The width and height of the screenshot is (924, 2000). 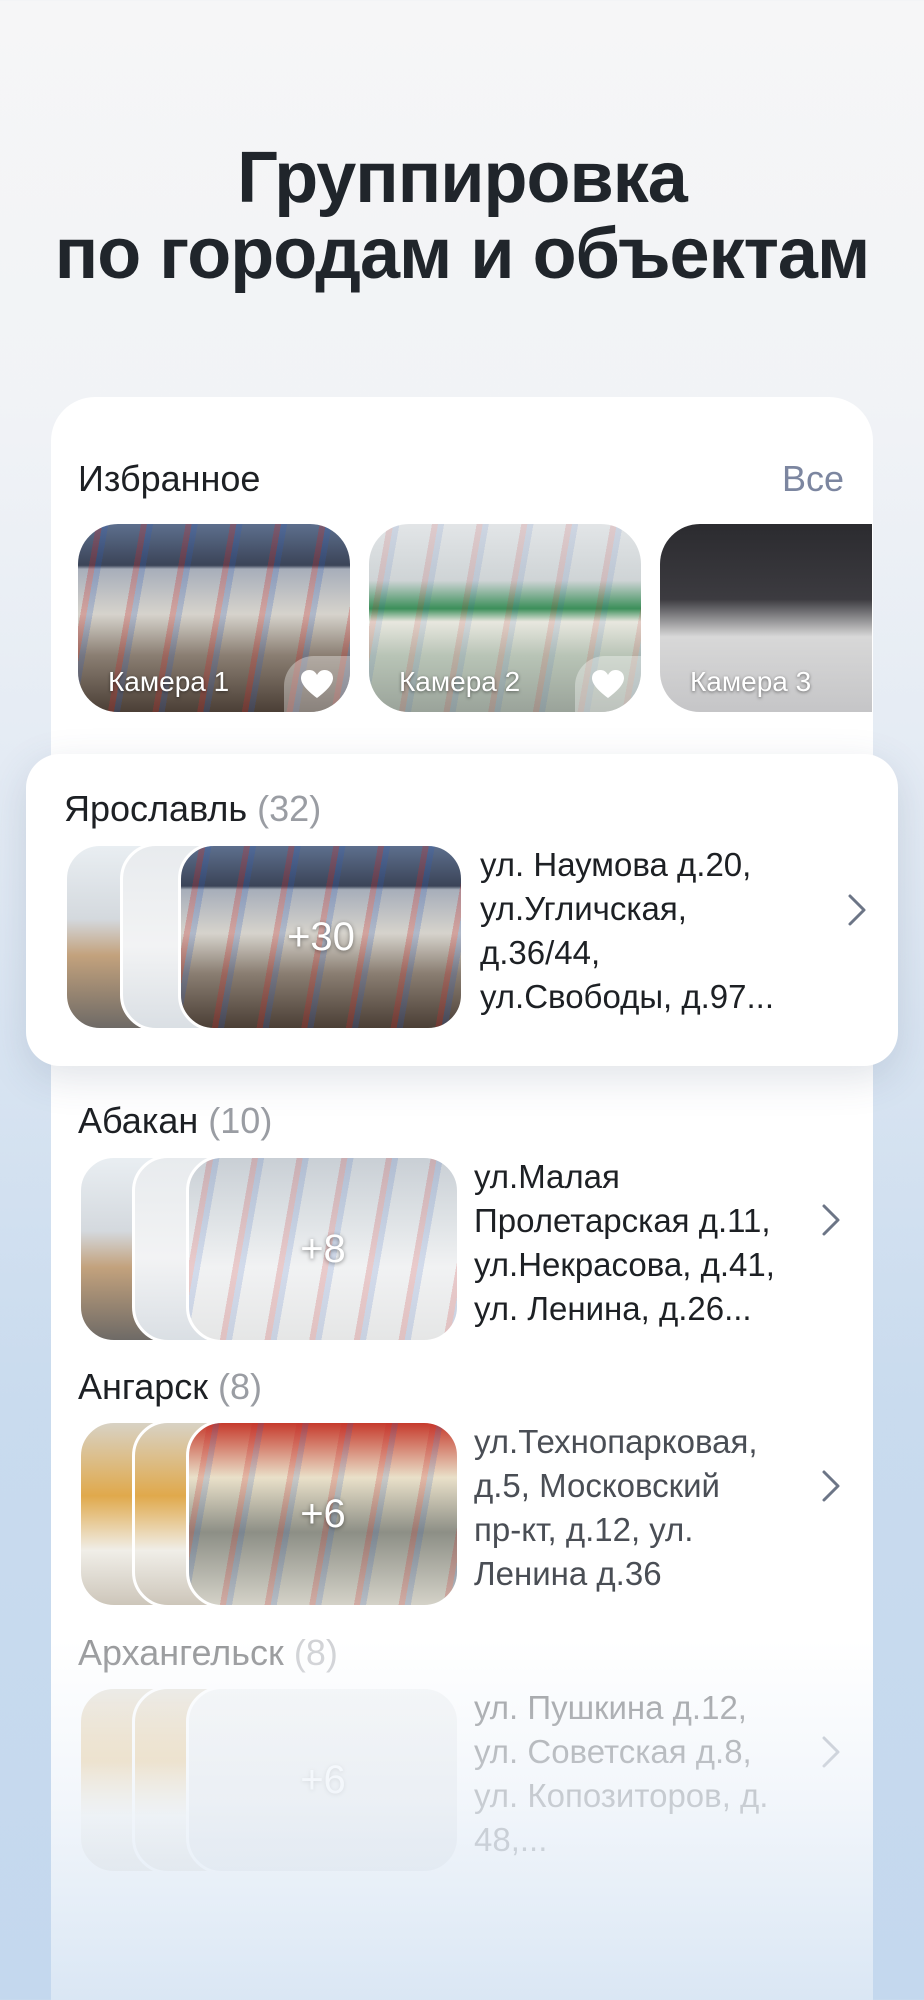 I want to click on city-title-angarsk: Ангарск (8), so click(x=170, y=1387).